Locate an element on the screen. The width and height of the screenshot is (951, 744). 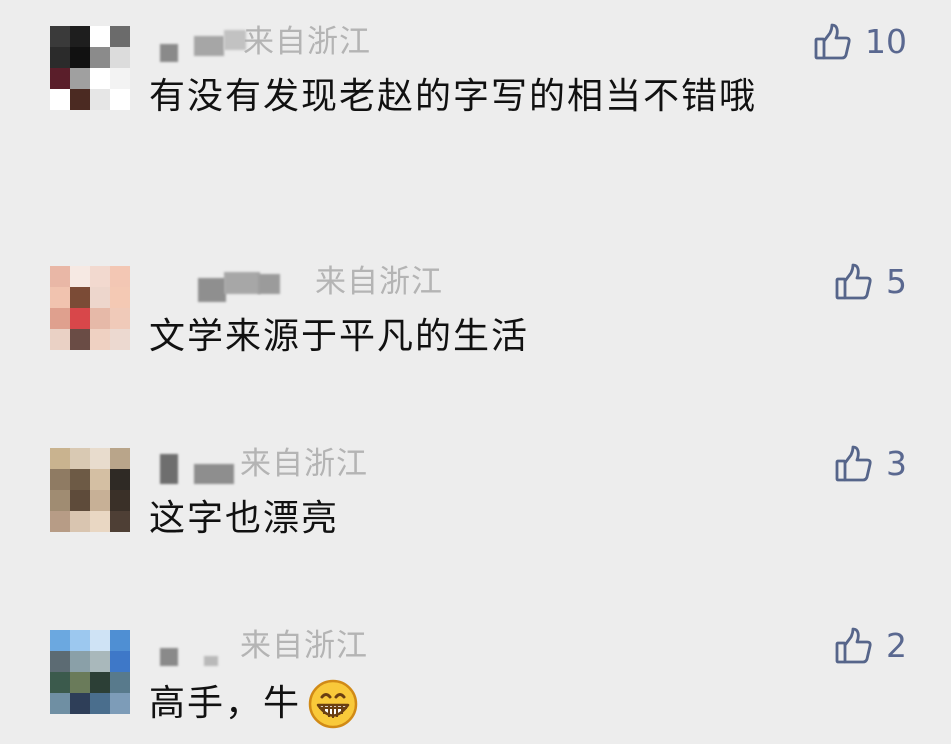
comment-text: 这字也漂亮 is located at coordinates (244, 519).